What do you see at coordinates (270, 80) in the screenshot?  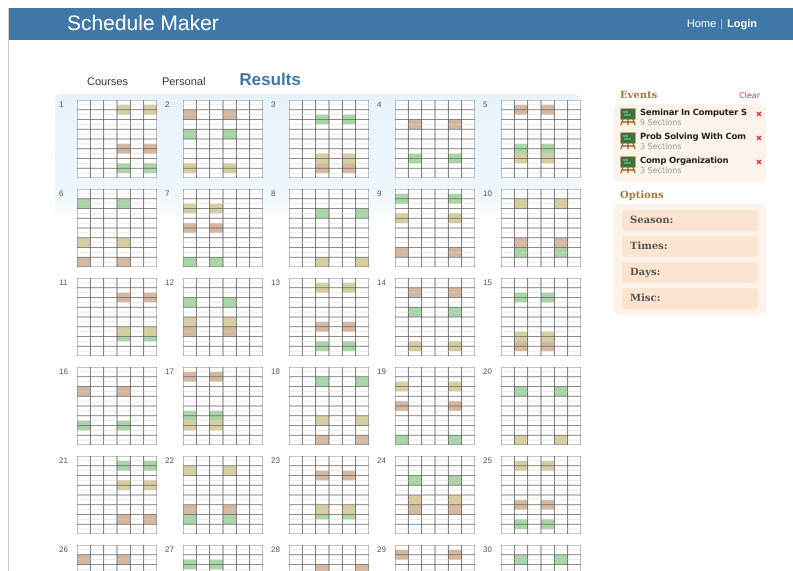 I see `tab: Results` at bounding box center [270, 80].